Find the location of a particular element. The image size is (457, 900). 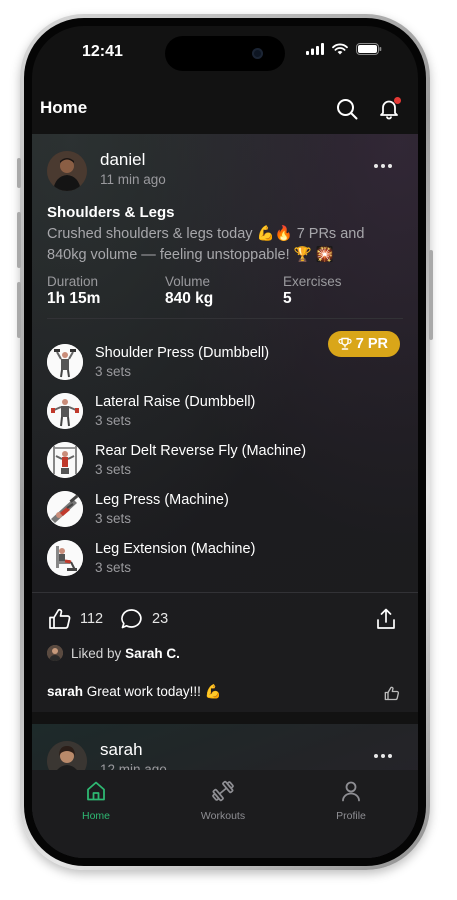

thumbs-up-icon is located at coordinates (60, 618).